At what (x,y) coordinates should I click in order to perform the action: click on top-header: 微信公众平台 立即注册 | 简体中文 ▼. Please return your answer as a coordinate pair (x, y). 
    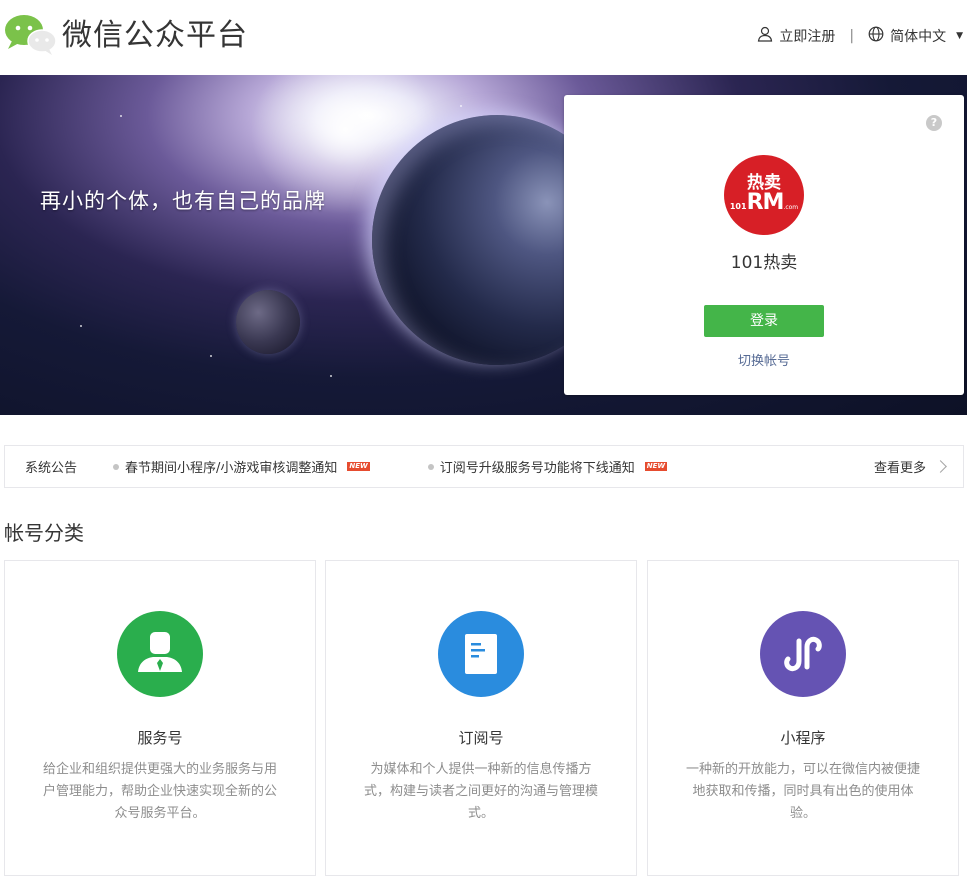
    Looking at the image, I should click on (483, 37).